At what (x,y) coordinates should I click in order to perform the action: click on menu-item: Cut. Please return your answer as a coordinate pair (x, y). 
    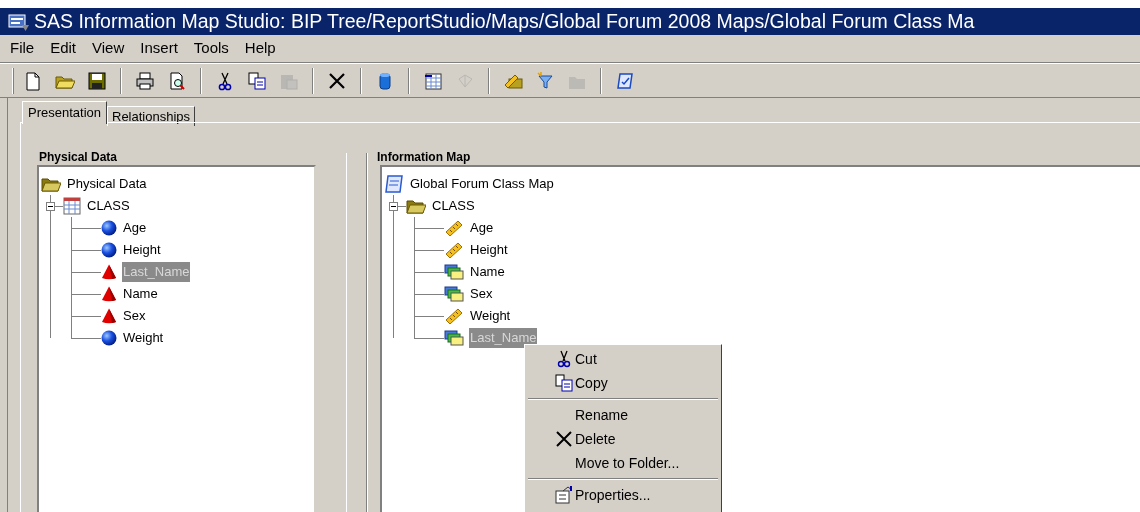
    Looking at the image, I should click on (586, 359).